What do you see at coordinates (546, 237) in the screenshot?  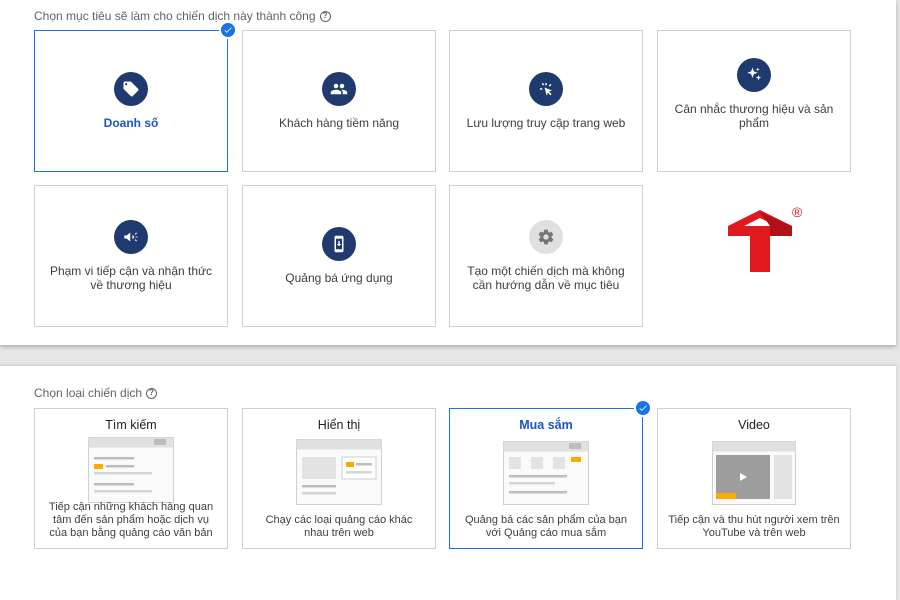 I see `gear-icon` at bounding box center [546, 237].